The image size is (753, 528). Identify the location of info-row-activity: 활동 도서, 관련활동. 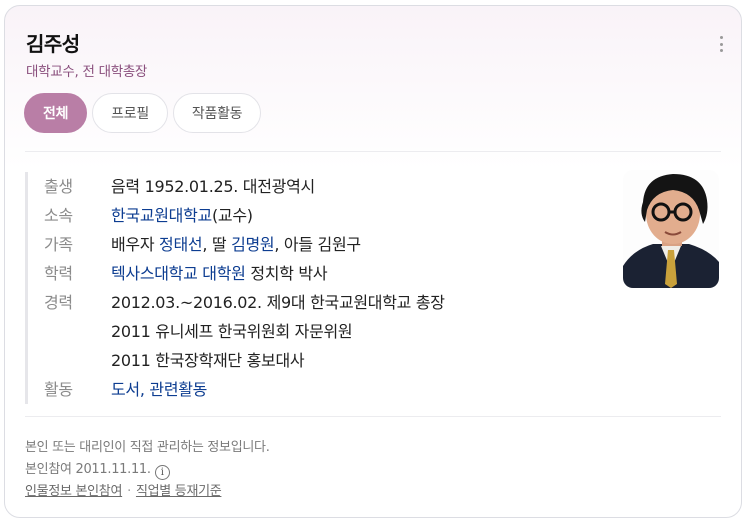
(314, 389).